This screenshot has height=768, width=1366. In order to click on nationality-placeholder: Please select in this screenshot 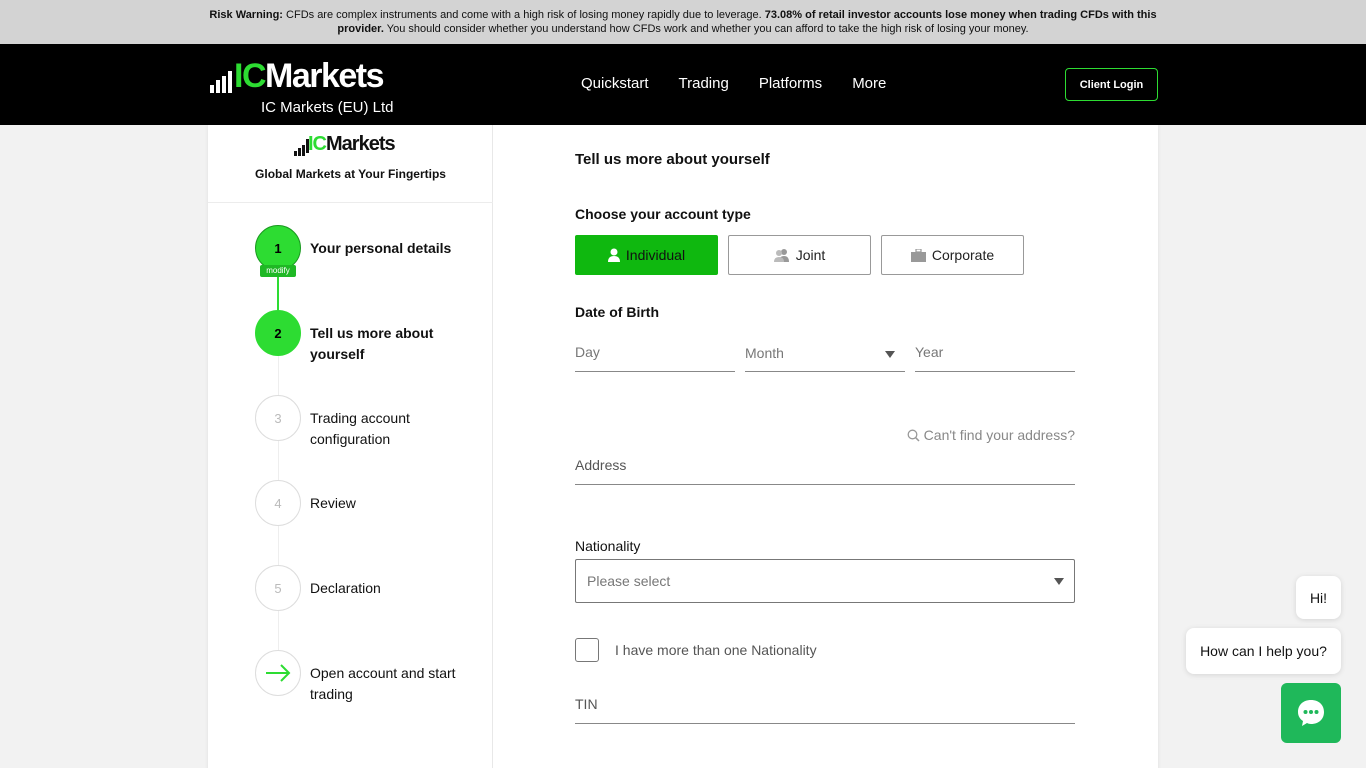, I will do `click(629, 581)`.